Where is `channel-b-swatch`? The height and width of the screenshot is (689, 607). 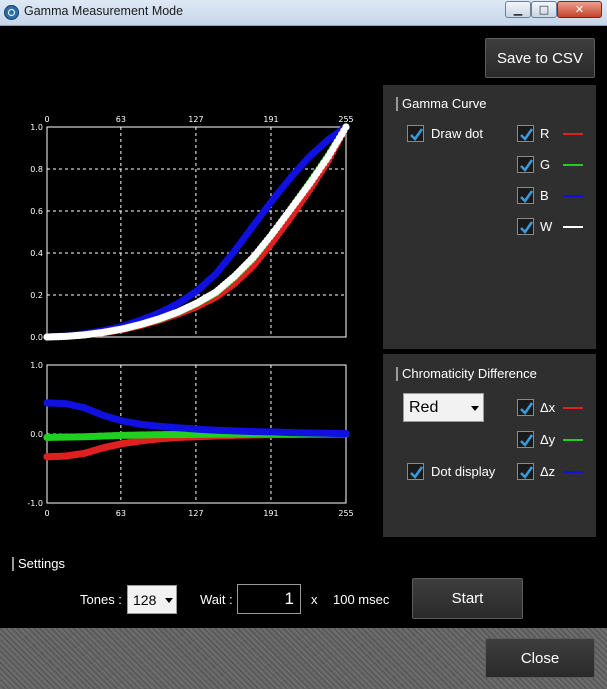 channel-b-swatch is located at coordinates (573, 196).